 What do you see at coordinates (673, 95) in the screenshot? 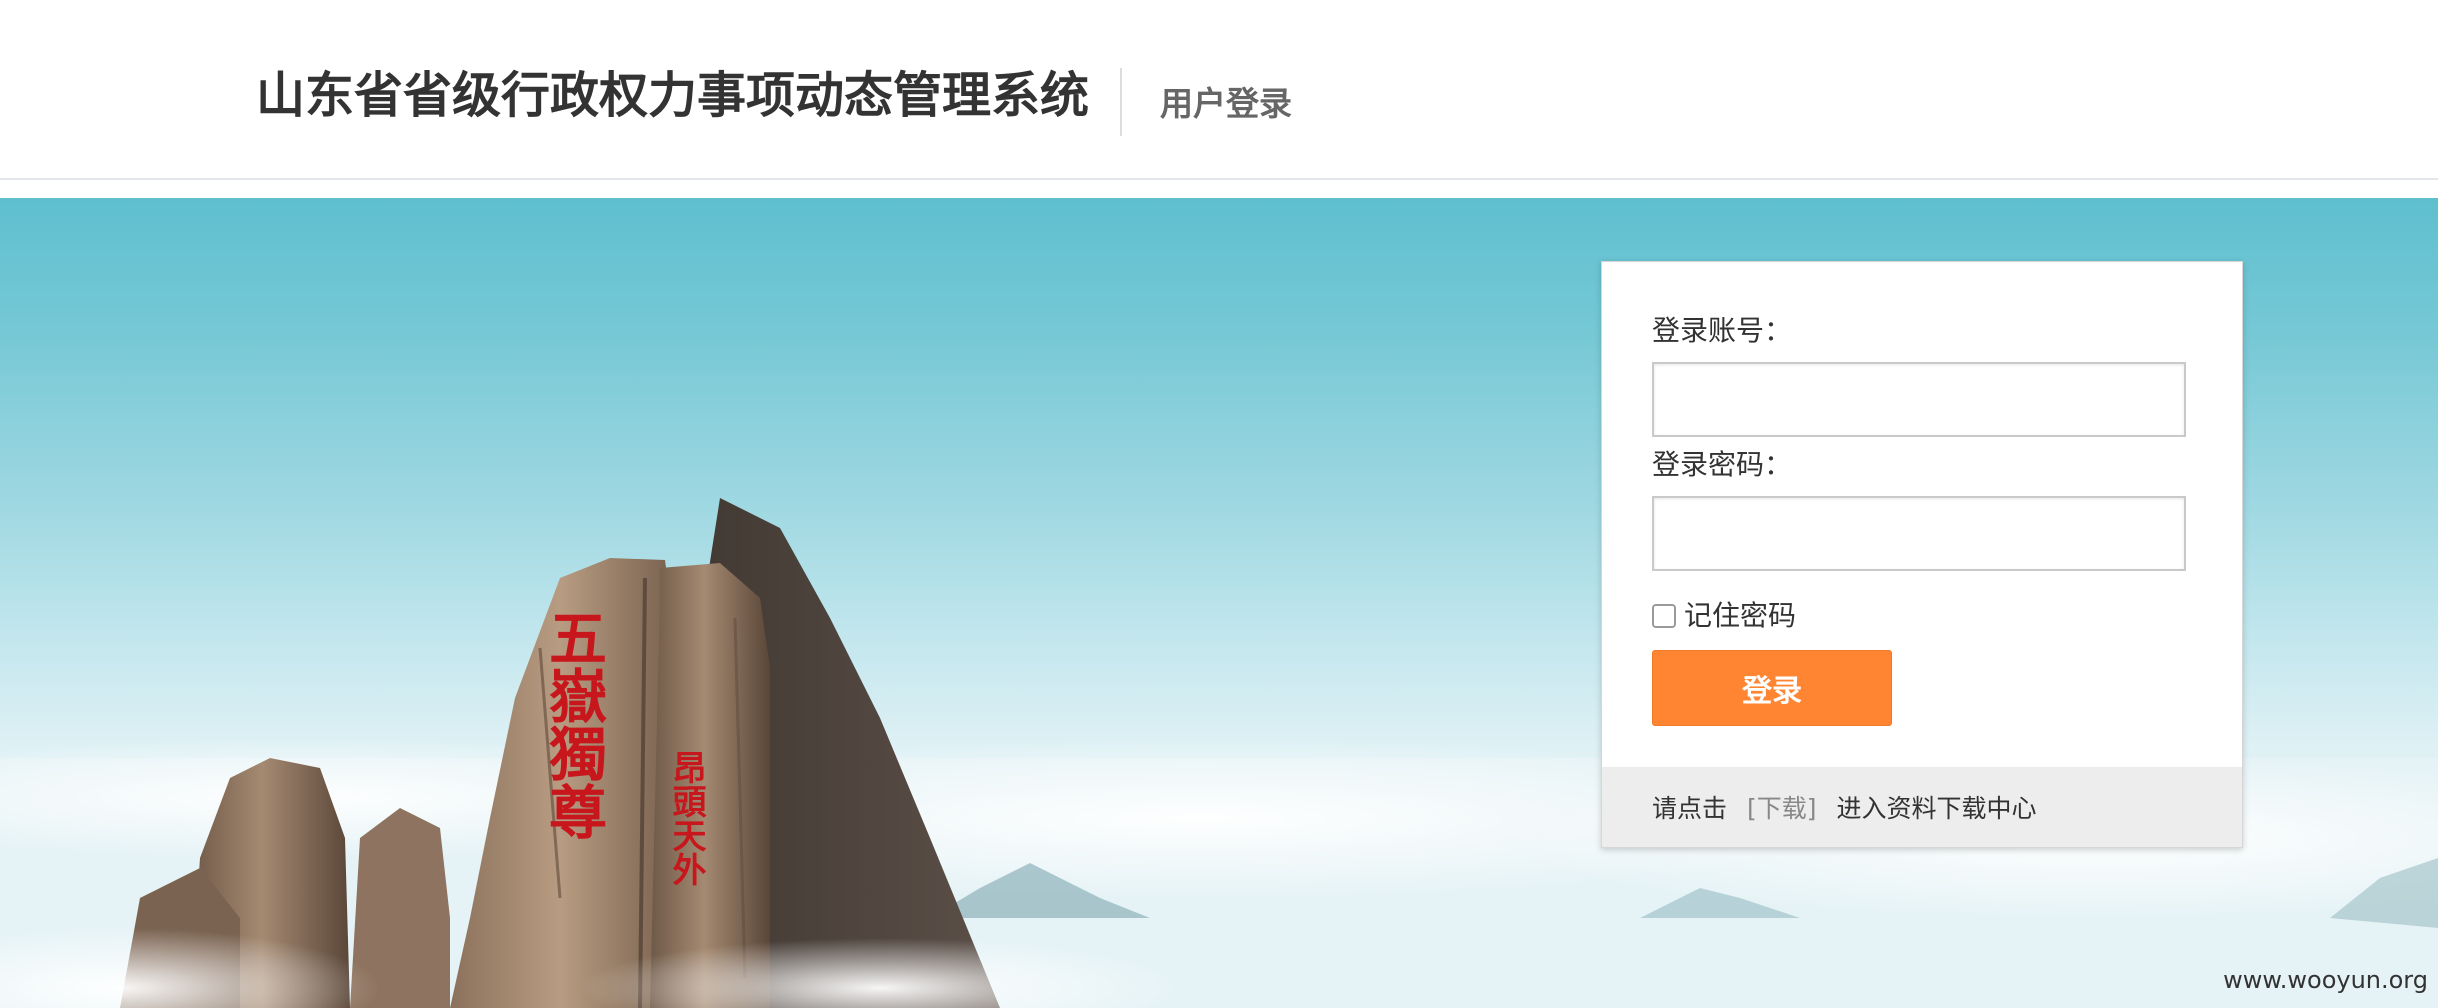
I see `site-title: 山东省省级行政权力事项动态管理系统` at bounding box center [673, 95].